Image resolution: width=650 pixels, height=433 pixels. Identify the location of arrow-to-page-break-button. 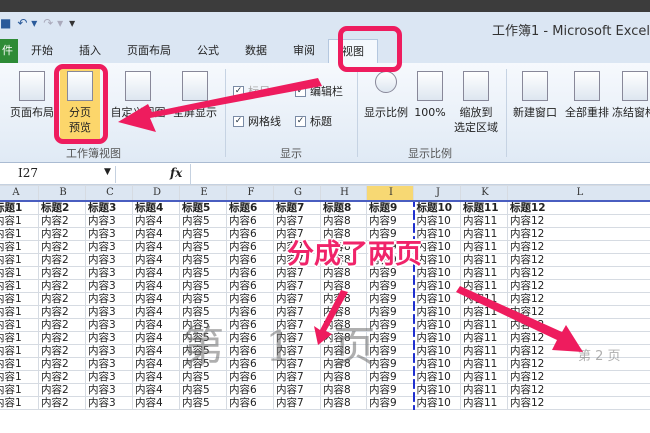
(220, 105).